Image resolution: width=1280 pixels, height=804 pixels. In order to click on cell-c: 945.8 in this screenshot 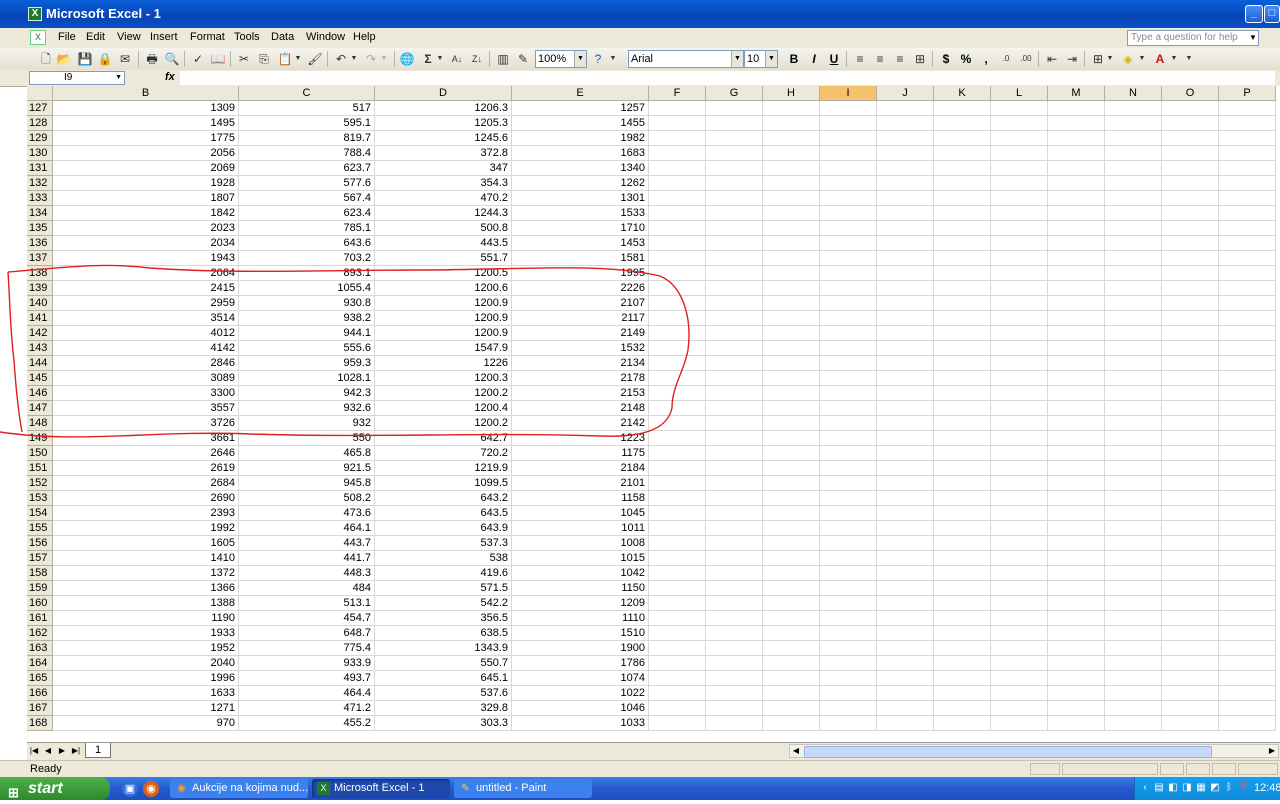, I will do `click(307, 483)`.